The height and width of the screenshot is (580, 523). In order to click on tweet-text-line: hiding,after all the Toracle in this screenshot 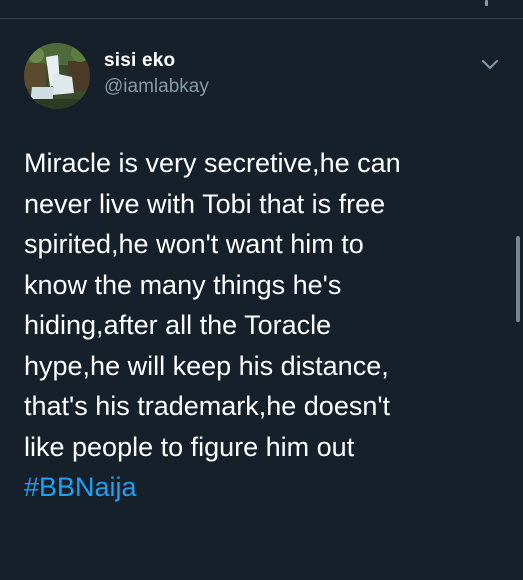, I will do `click(178, 325)`.